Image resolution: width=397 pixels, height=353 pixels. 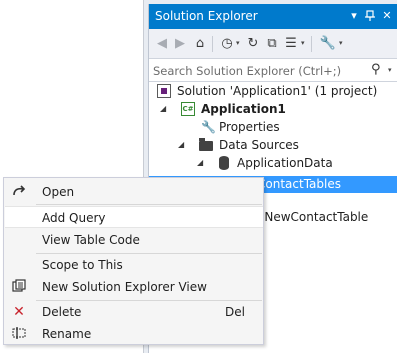 I want to click on dropdown-arrow-icon: ▾, so click(x=354, y=16).